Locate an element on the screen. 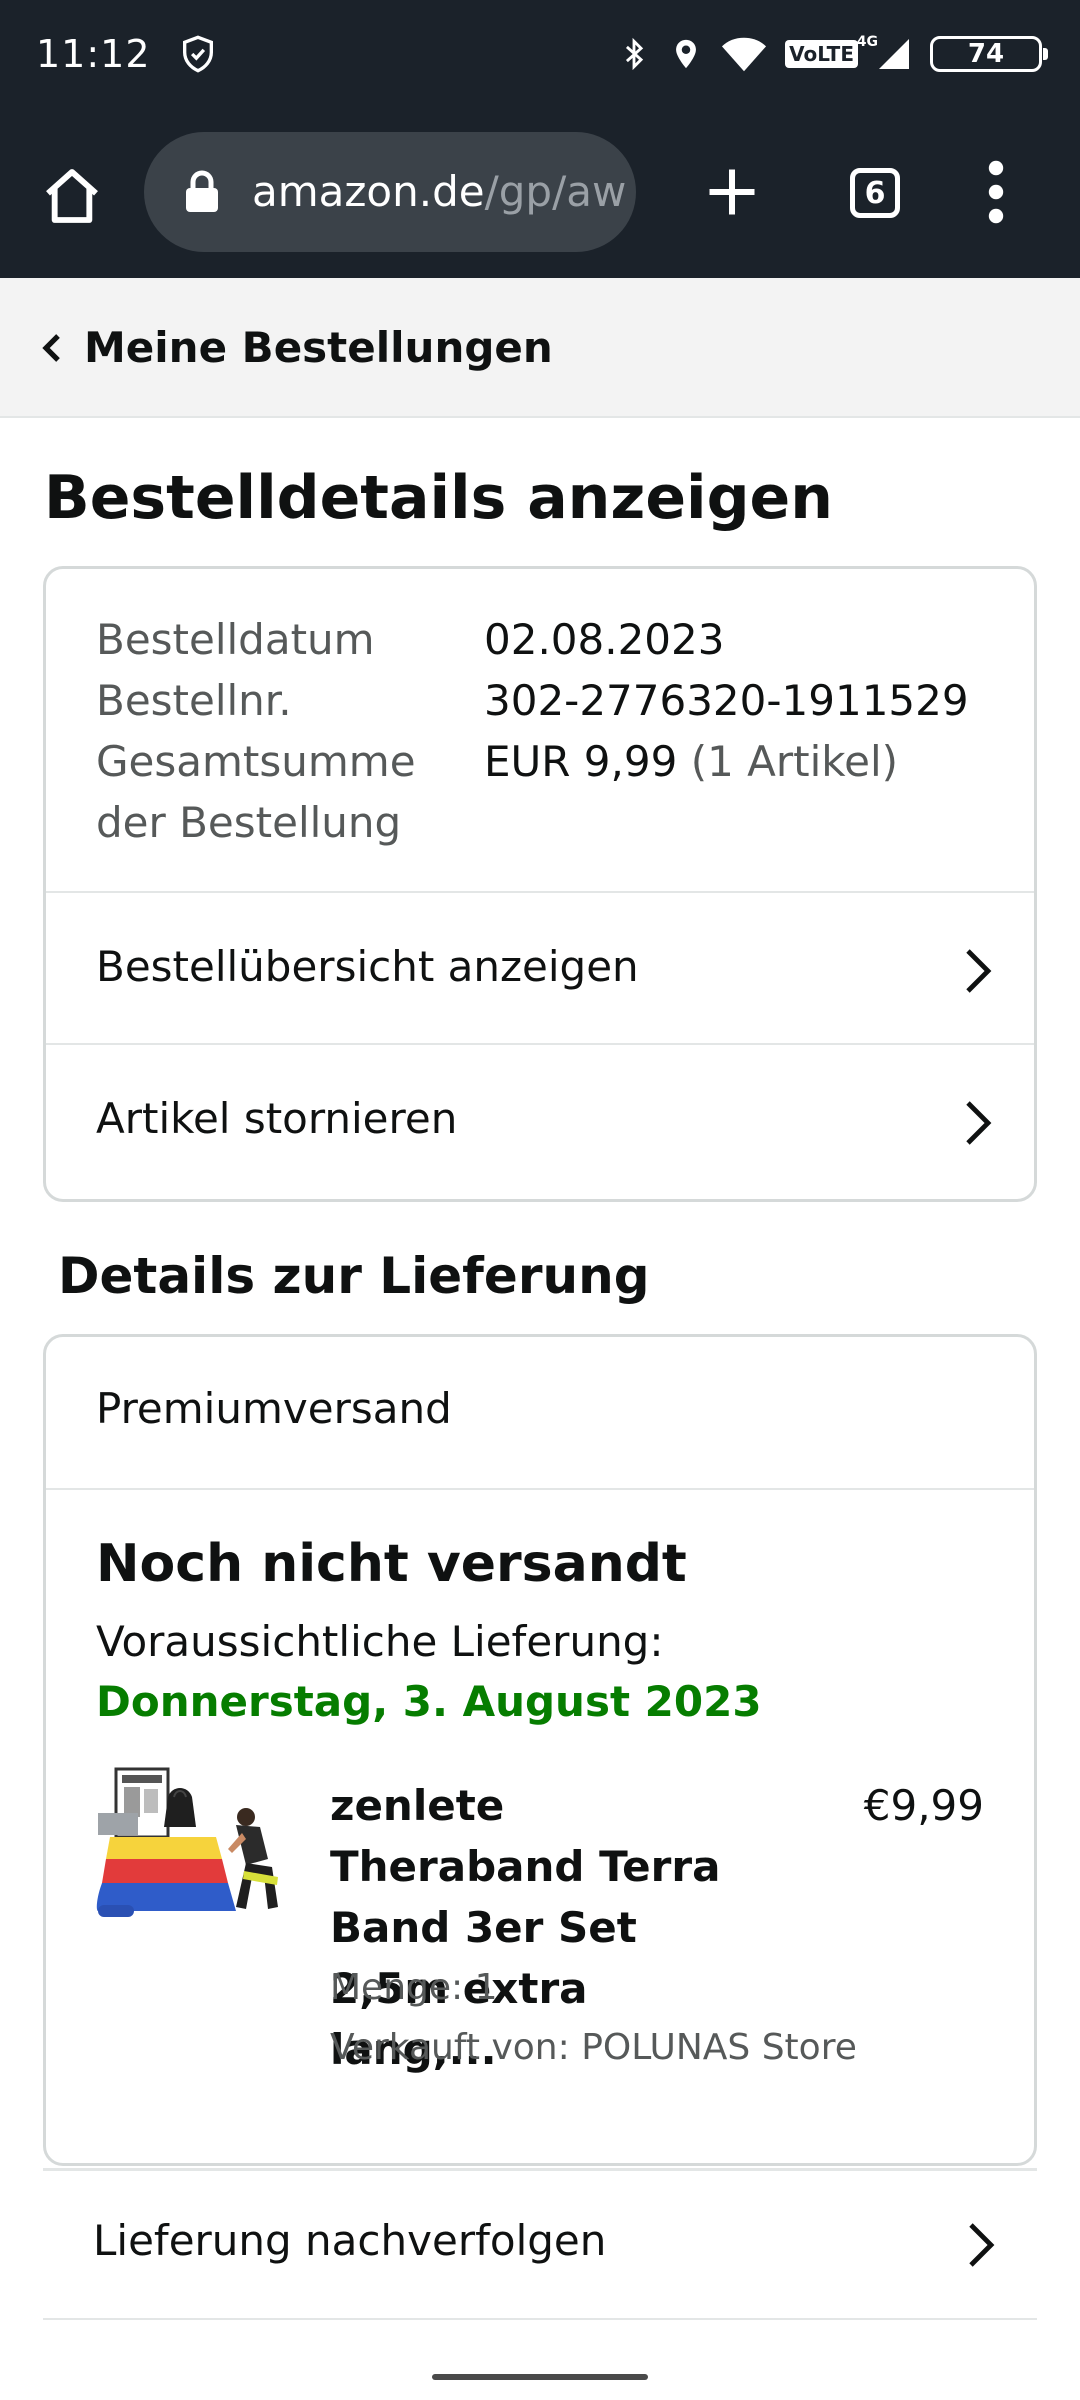 This screenshot has width=1080, height=2400. battery-icon: 74 is located at coordinates (989, 54).